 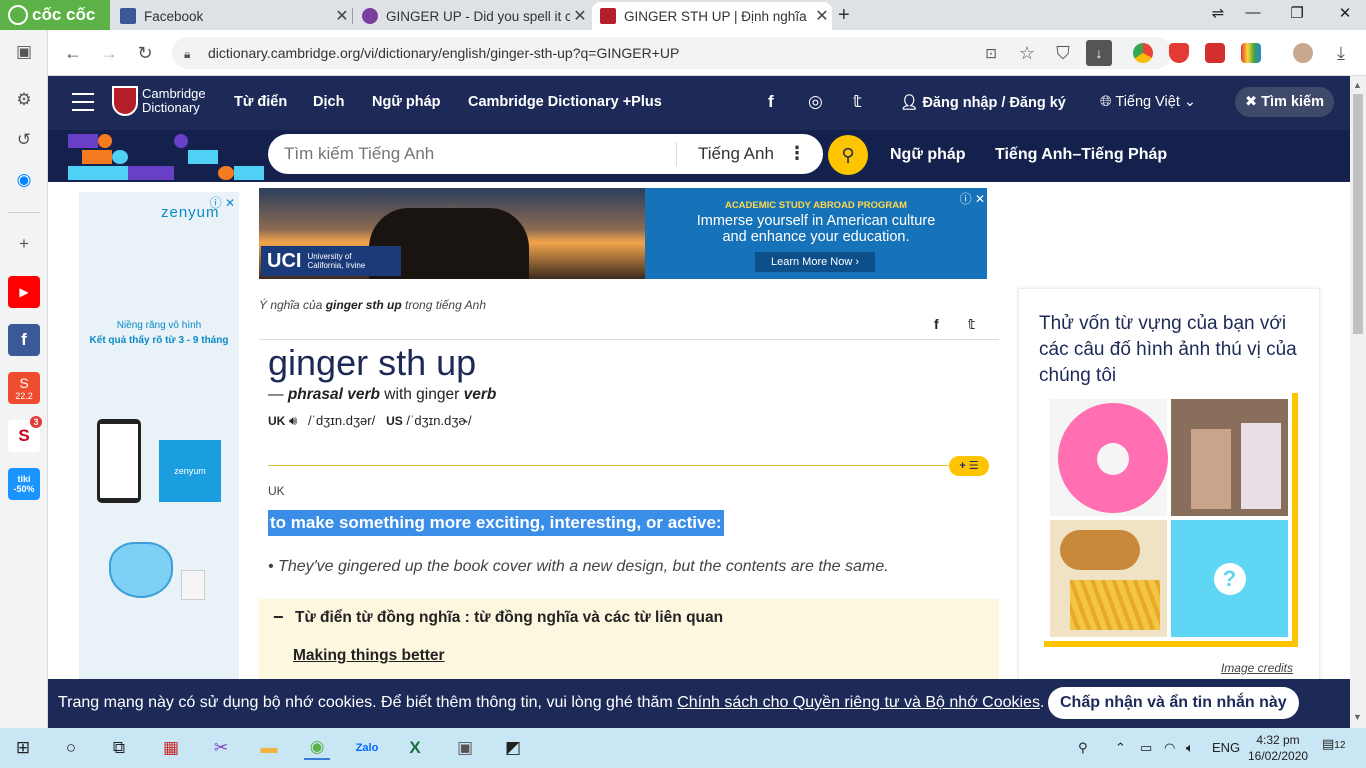 I want to click on system-clock: 4:32 pm 16/02/2020, so click(x=1278, y=748).